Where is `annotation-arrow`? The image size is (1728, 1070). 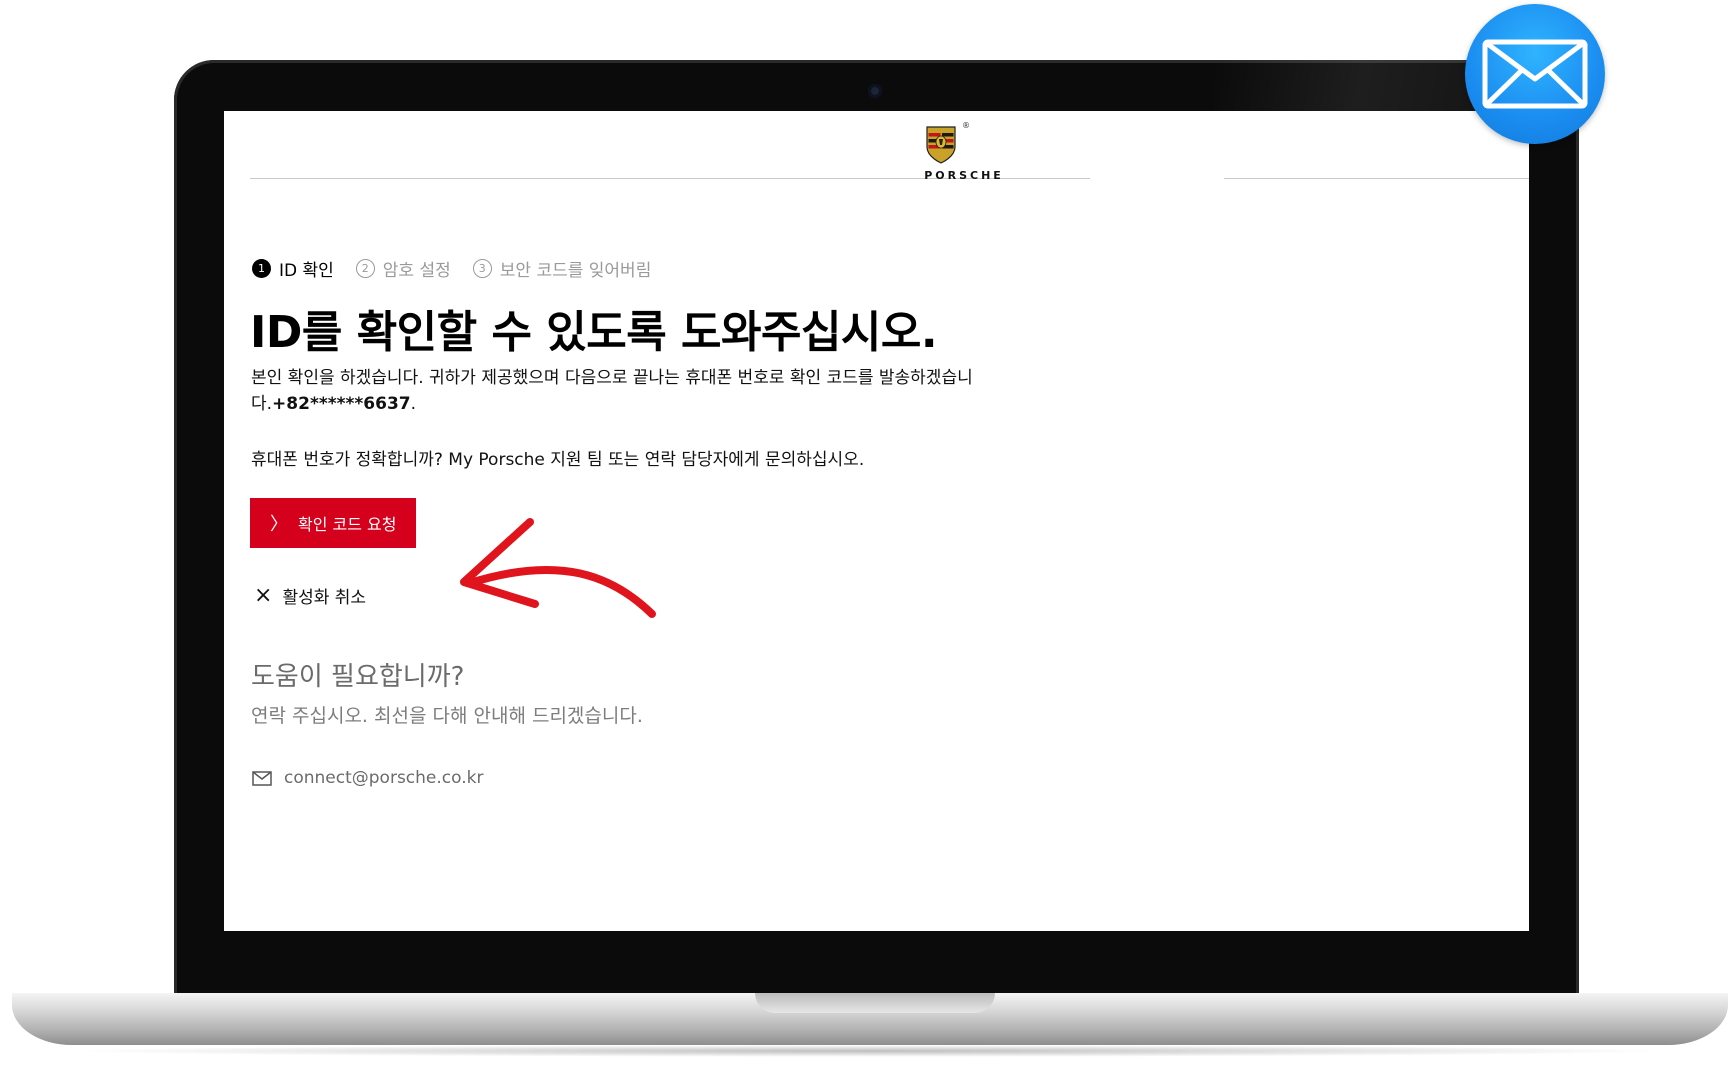
annotation-arrow is located at coordinates (558, 568).